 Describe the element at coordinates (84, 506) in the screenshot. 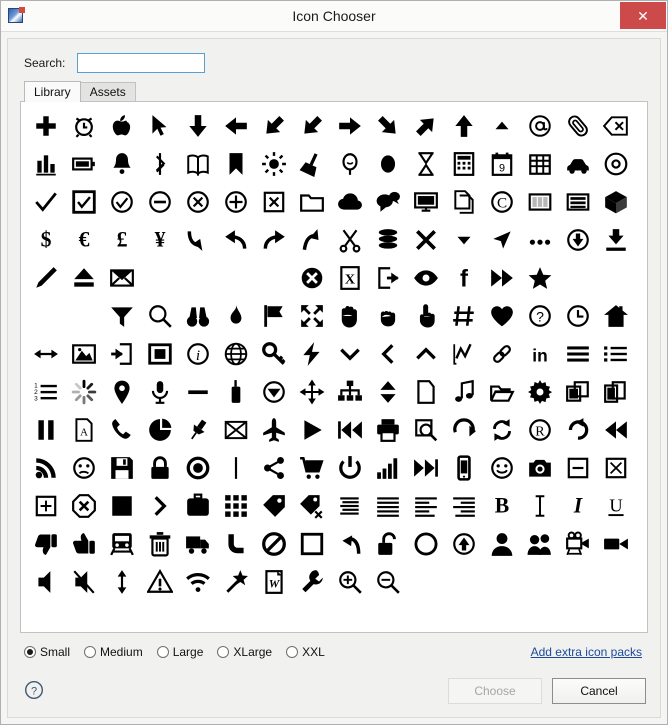

I see `stop-octagon-icon` at that location.